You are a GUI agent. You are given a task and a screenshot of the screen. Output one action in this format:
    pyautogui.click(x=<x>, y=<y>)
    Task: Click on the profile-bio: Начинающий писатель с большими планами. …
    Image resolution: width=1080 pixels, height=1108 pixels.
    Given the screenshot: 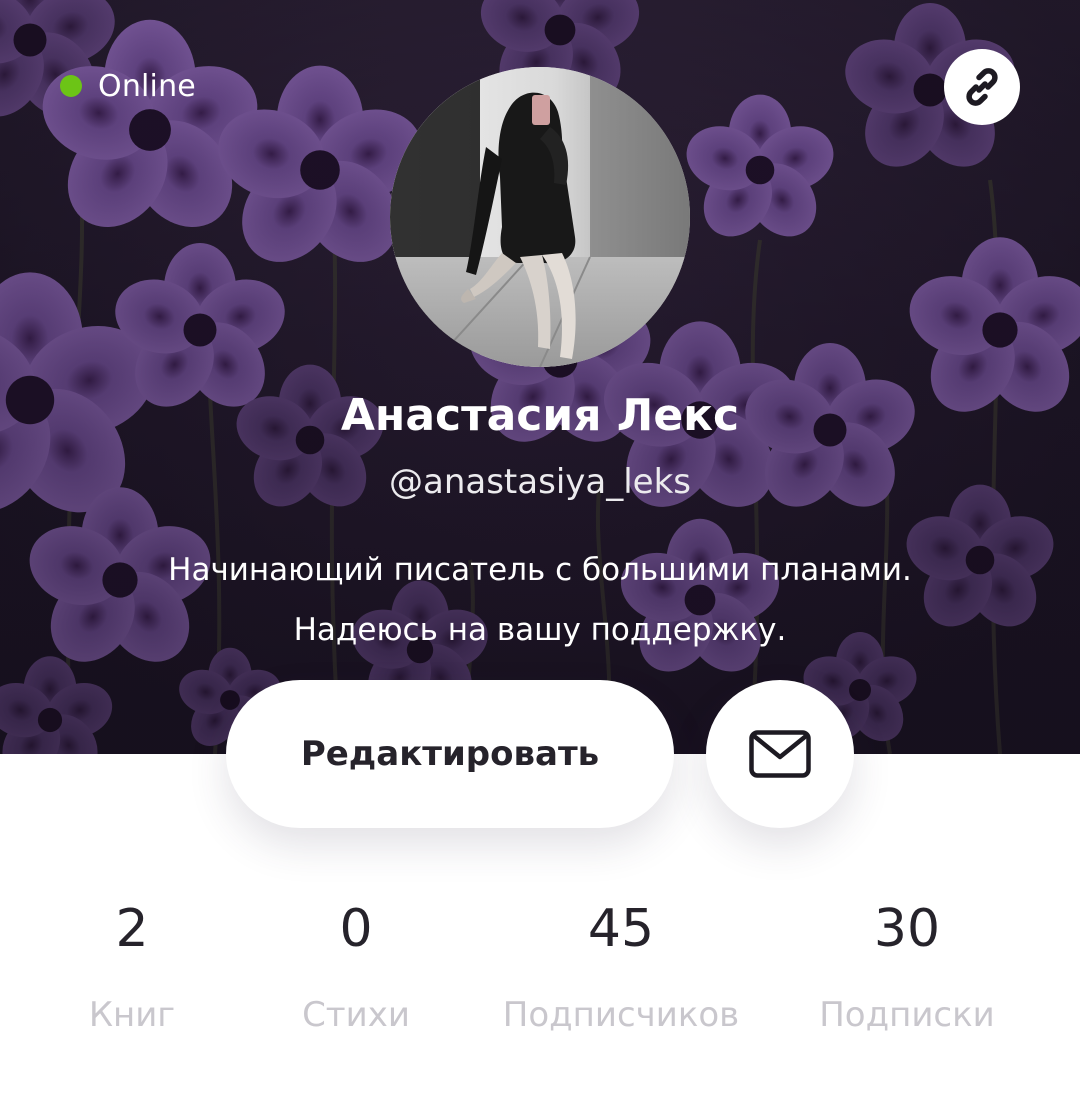 What is the action you would take?
    pyautogui.click(x=540, y=600)
    